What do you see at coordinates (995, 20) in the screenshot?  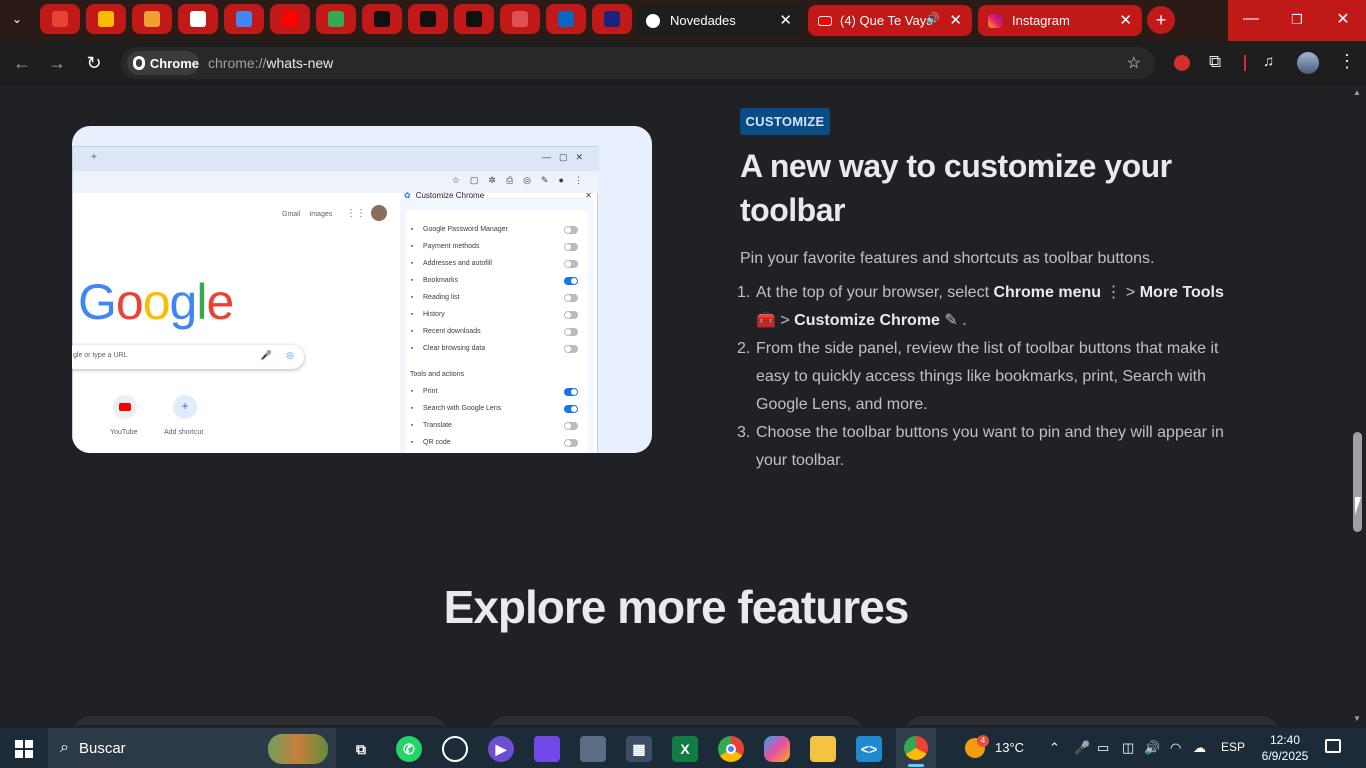 I see `instagram-icon` at bounding box center [995, 20].